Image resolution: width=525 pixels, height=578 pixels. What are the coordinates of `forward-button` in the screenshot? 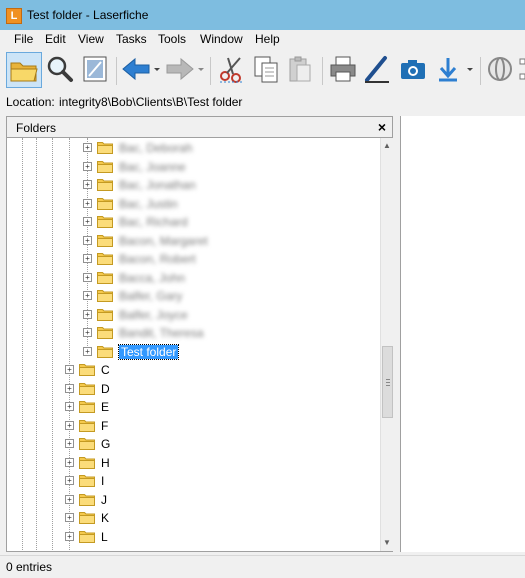 It's located at (185, 70).